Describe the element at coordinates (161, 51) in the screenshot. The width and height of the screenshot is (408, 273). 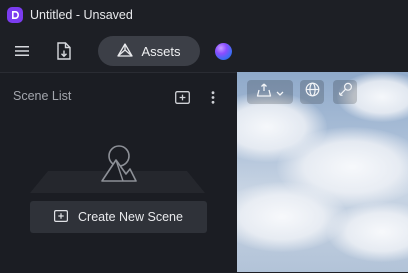
I see `assets-label: Assets` at that location.